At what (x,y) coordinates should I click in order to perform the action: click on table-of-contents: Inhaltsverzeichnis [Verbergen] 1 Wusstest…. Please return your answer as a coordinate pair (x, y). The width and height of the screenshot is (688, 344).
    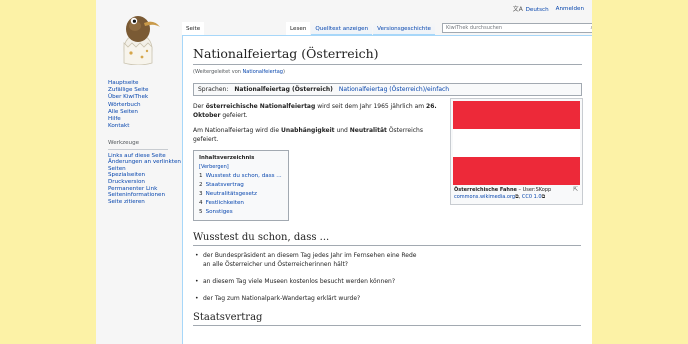
    Looking at the image, I should click on (241, 185).